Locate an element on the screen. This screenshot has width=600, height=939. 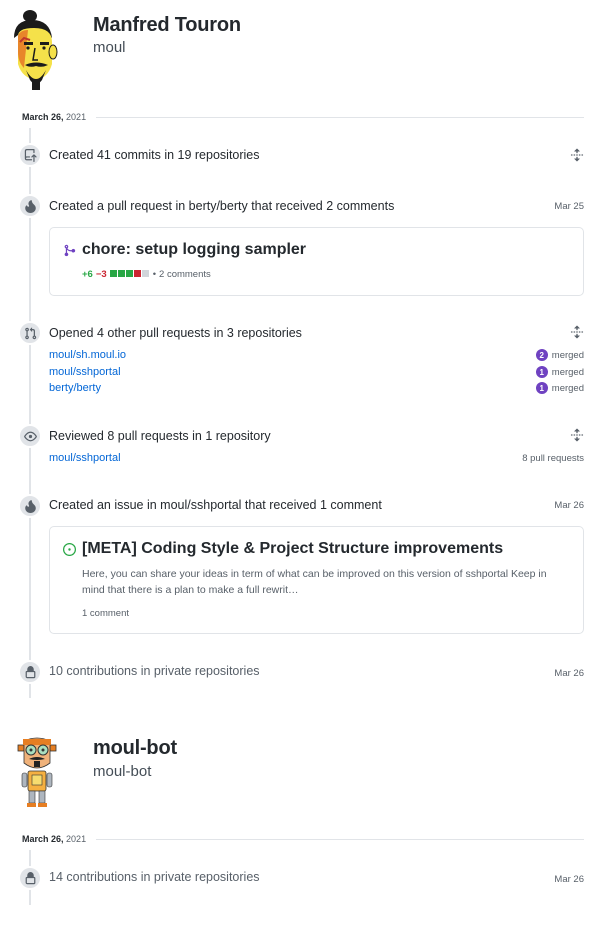
eye-icon is located at coordinates (30, 436).